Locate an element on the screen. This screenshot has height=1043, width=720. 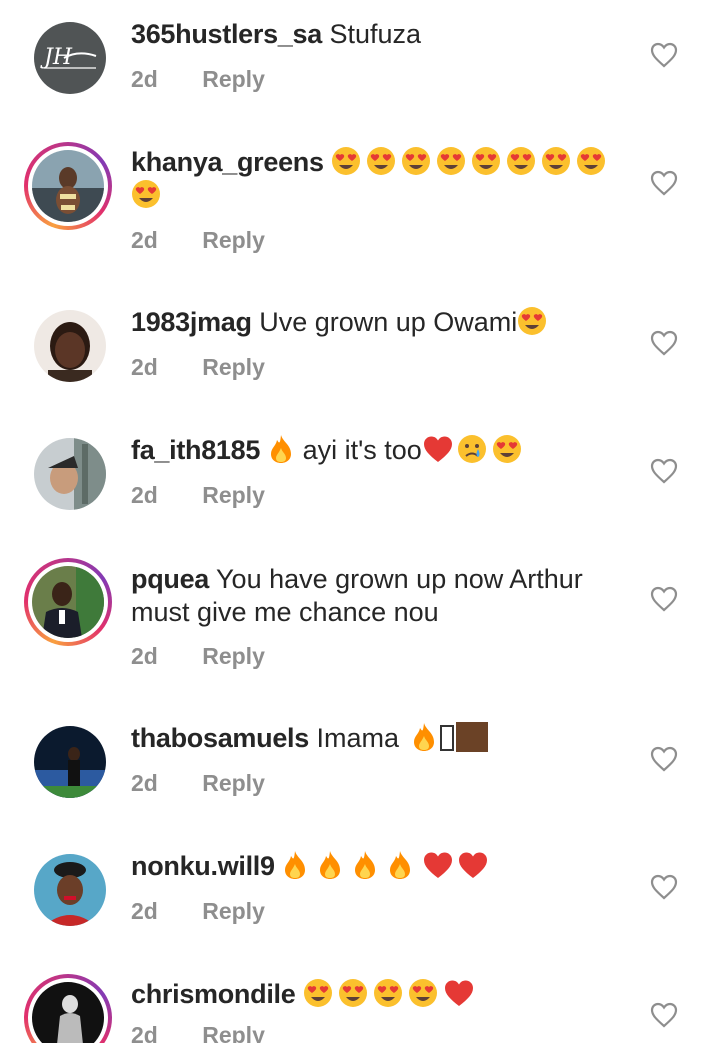
comment-body: Uve grown up Owami is located at coordinates (388, 322).